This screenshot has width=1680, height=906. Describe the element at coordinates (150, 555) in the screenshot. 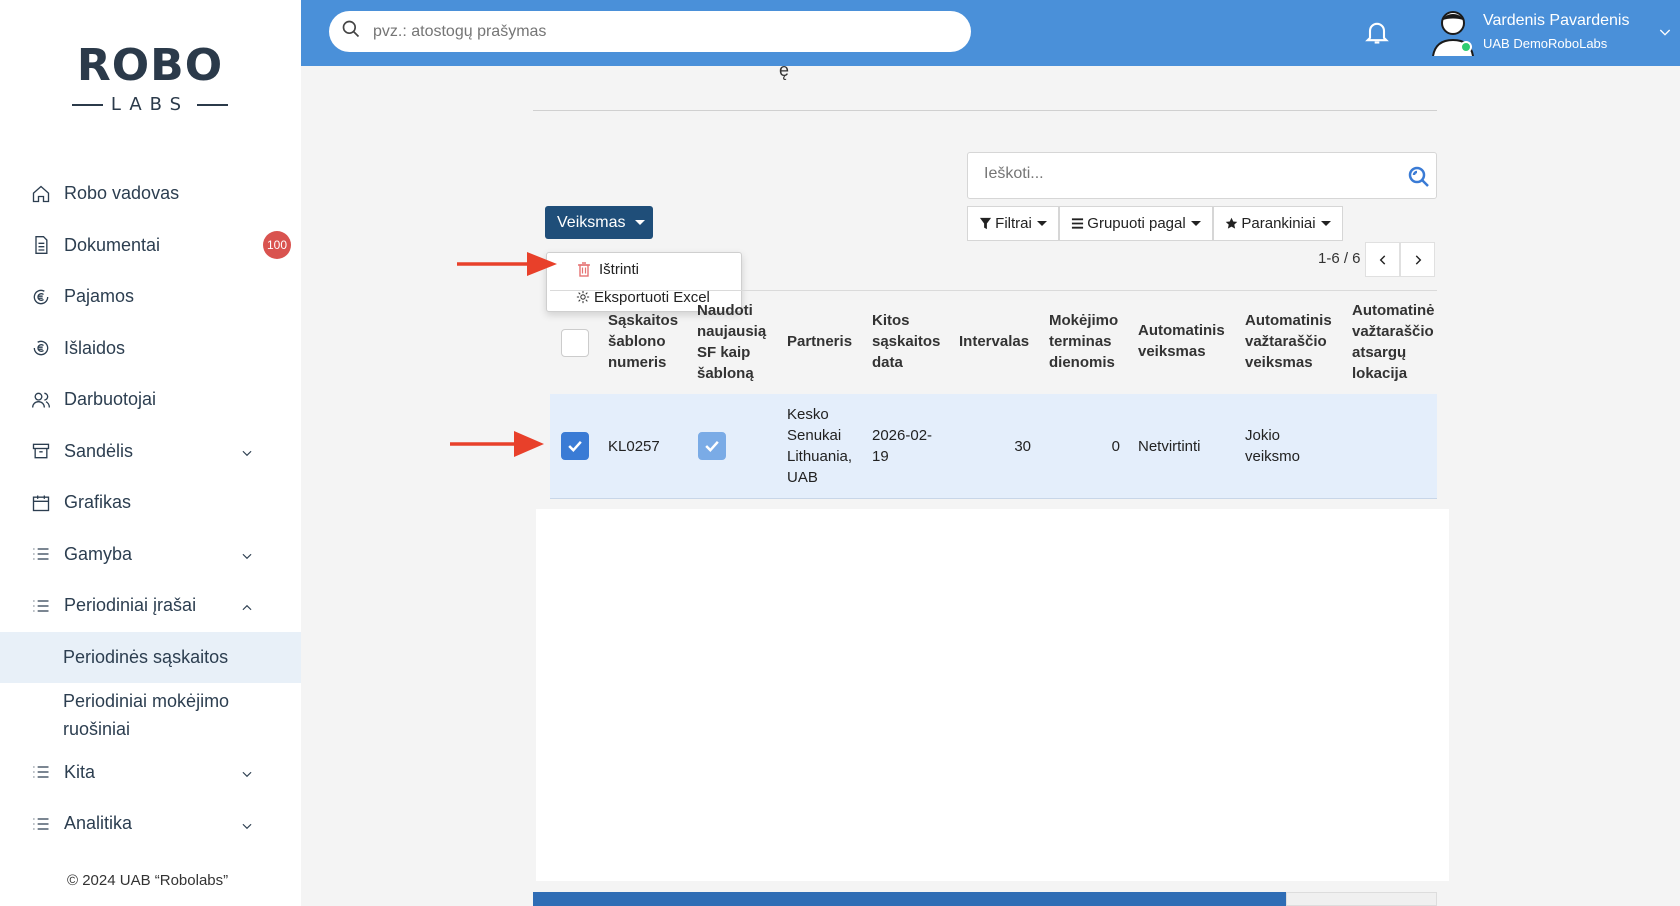

I see `sidebar-item-gamyba: Gamyba` at that location.